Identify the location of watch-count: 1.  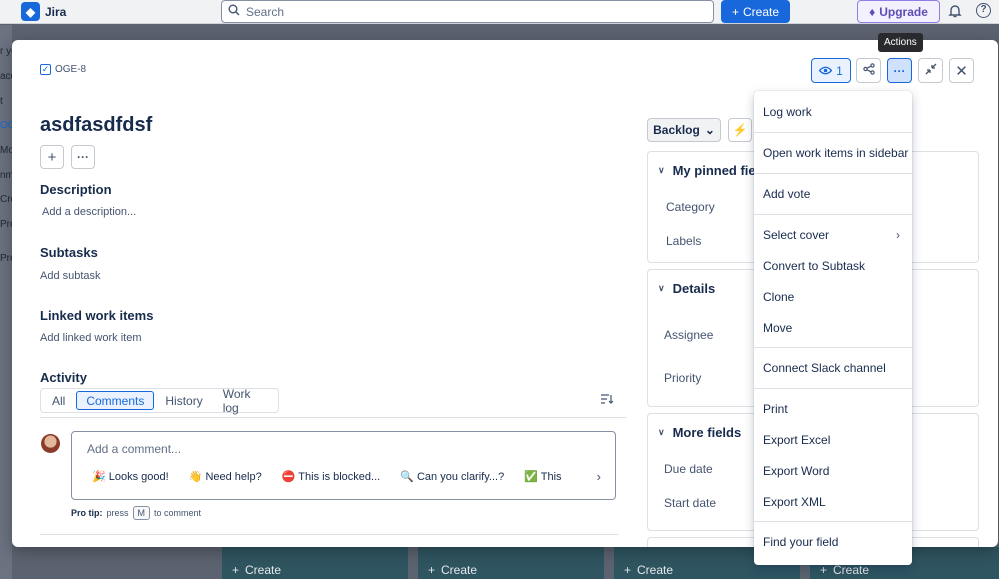
(839, 70).